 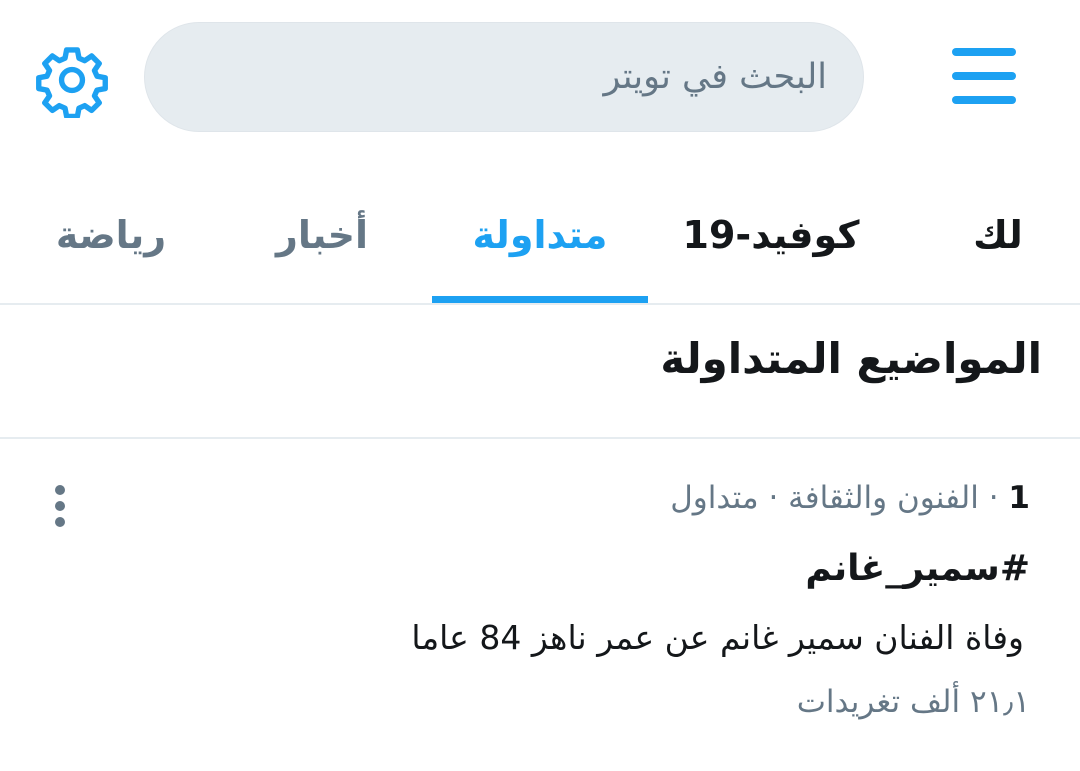 What do you see at coordinates (771, 235) in the screenshot?
I see `tab-covid-19: كوفيد-19` at bounding box center [771, 235].